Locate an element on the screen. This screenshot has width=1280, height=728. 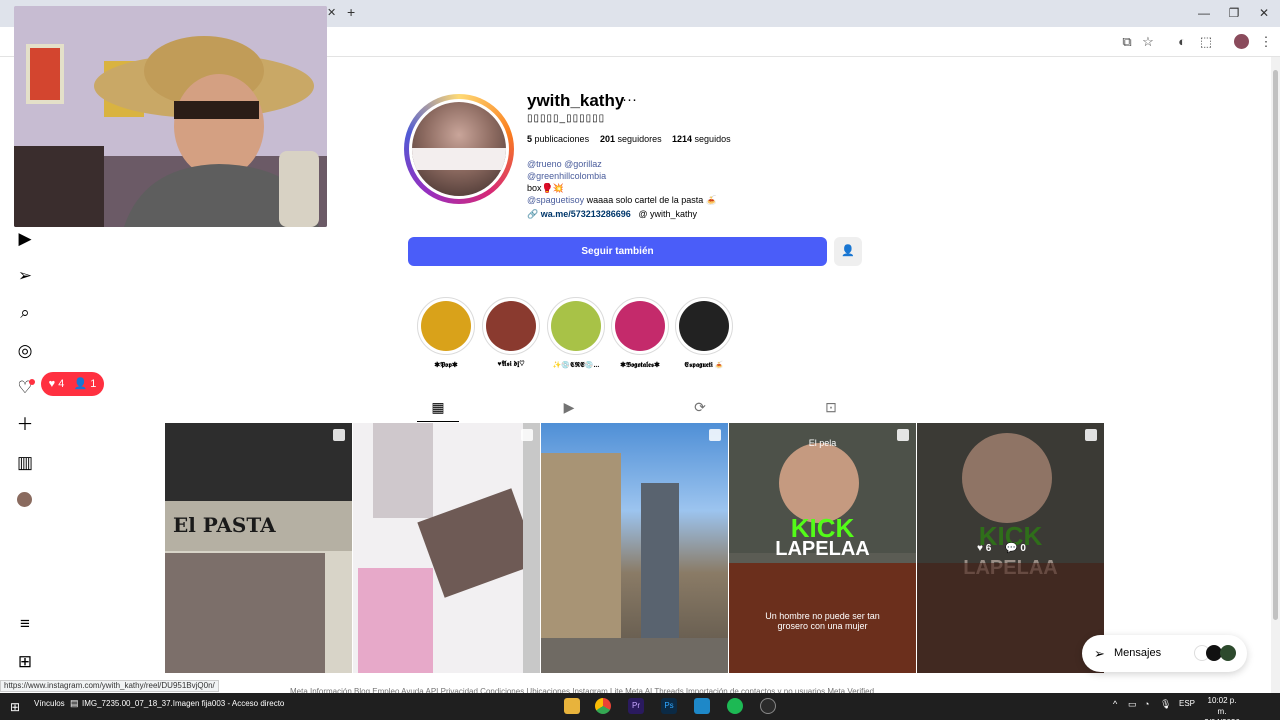
scroll-thumb is located at coordinates (1275, 345).